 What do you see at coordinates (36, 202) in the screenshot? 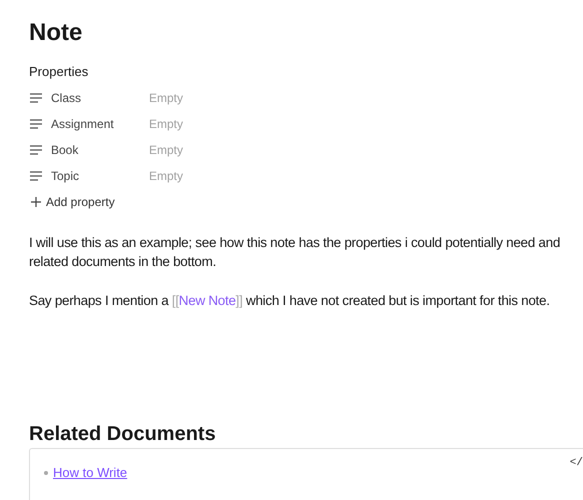
I see `plus-icon` at bounding box center [36, 202].